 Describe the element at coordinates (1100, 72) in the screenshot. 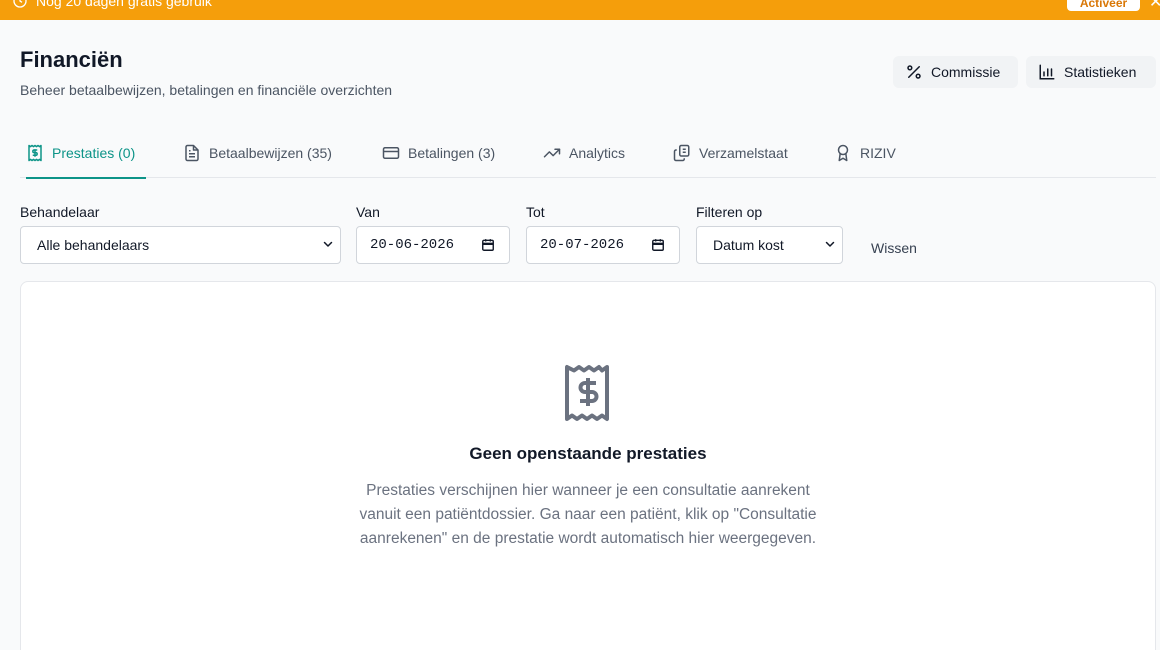

I see `statistics-button-label: Statistieken` at that location.